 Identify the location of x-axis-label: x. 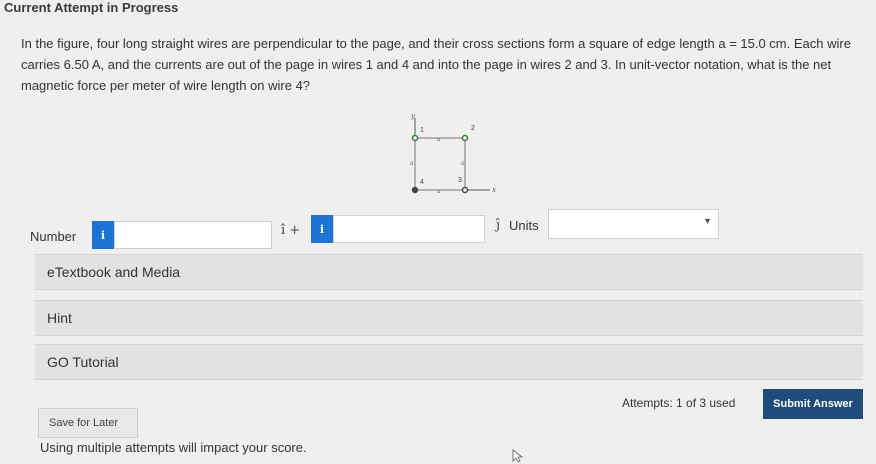
(494, 190).